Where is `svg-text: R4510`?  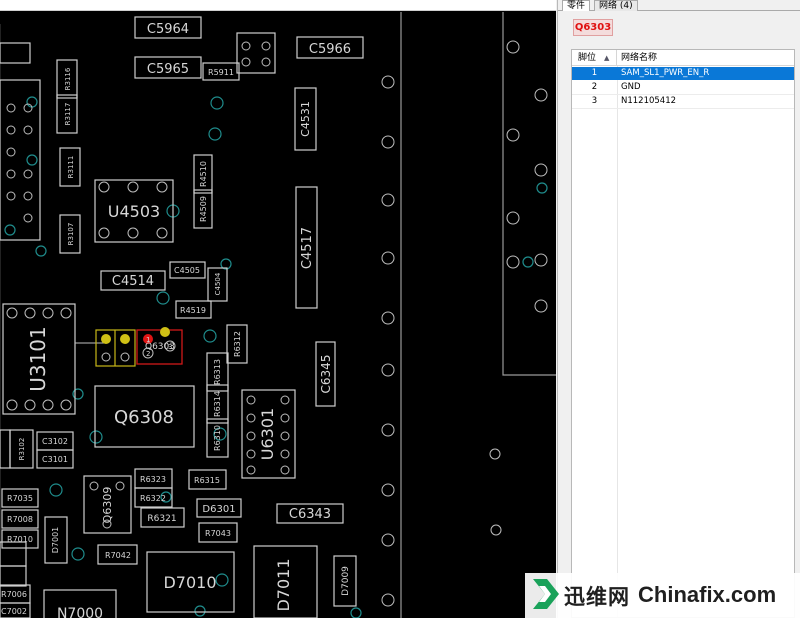
svg-text: R4510 is located at coordinates (203, 174).